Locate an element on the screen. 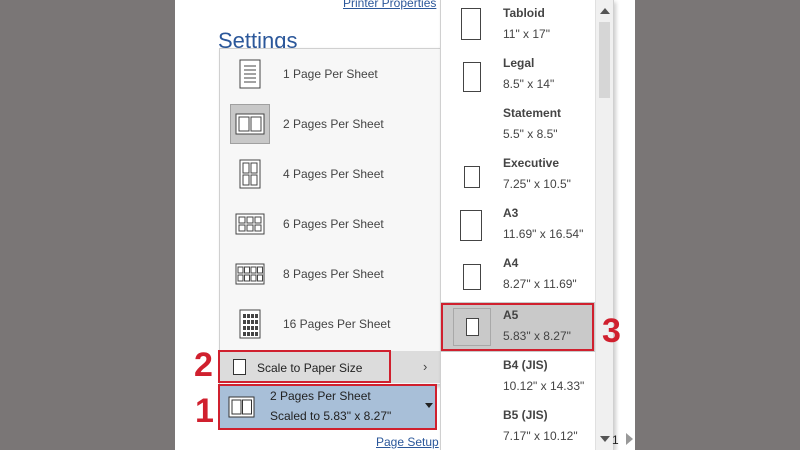  menu-item-label: 6 Pages Per Sheet is located at coordinates (333, 224).